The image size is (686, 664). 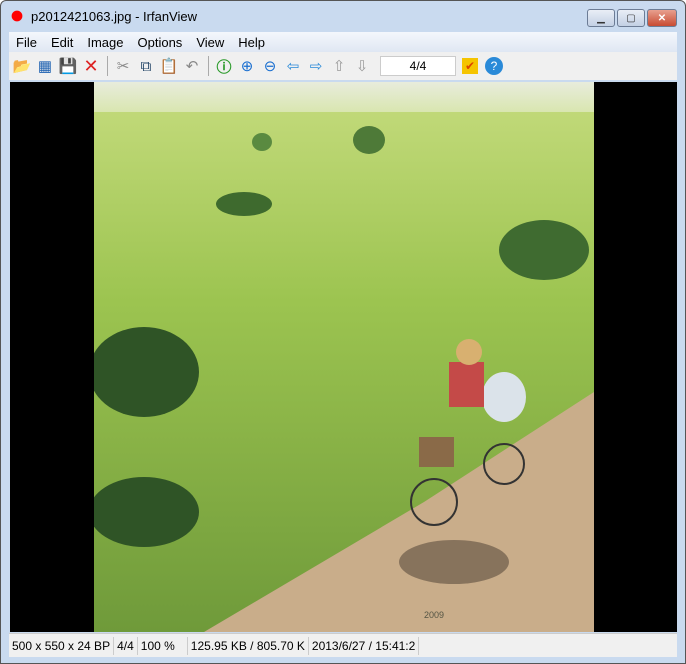 I want to click on copy-icon: ⧉, so click(x=146, y=66).